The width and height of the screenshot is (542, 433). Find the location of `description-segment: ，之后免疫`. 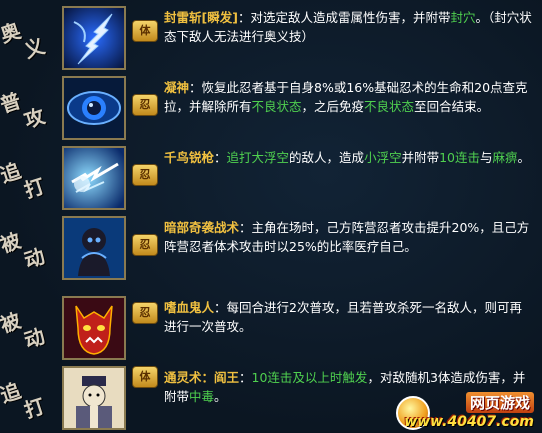

description-segment: ，之后免疫 is located at coordinates (333, 106).